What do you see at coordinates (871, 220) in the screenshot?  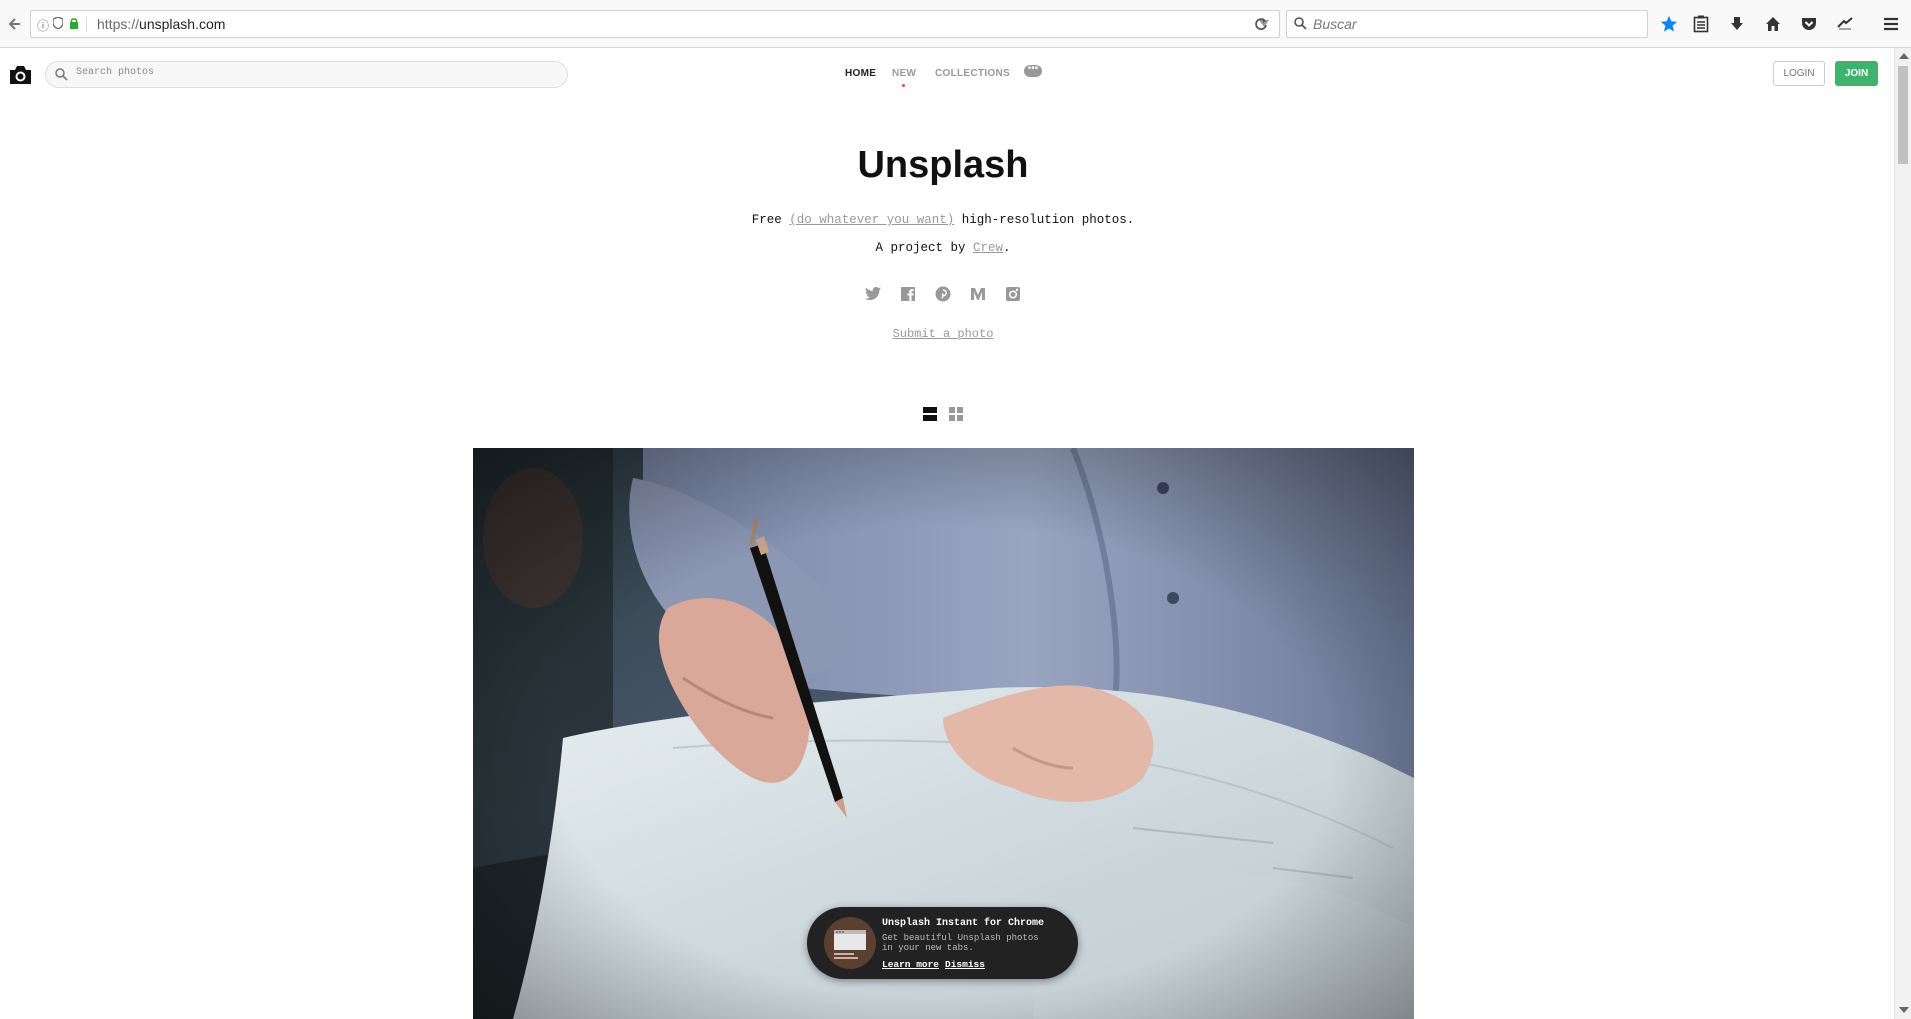 I see `license-link: (do whatever you want)` at bounding box center [871, 220].